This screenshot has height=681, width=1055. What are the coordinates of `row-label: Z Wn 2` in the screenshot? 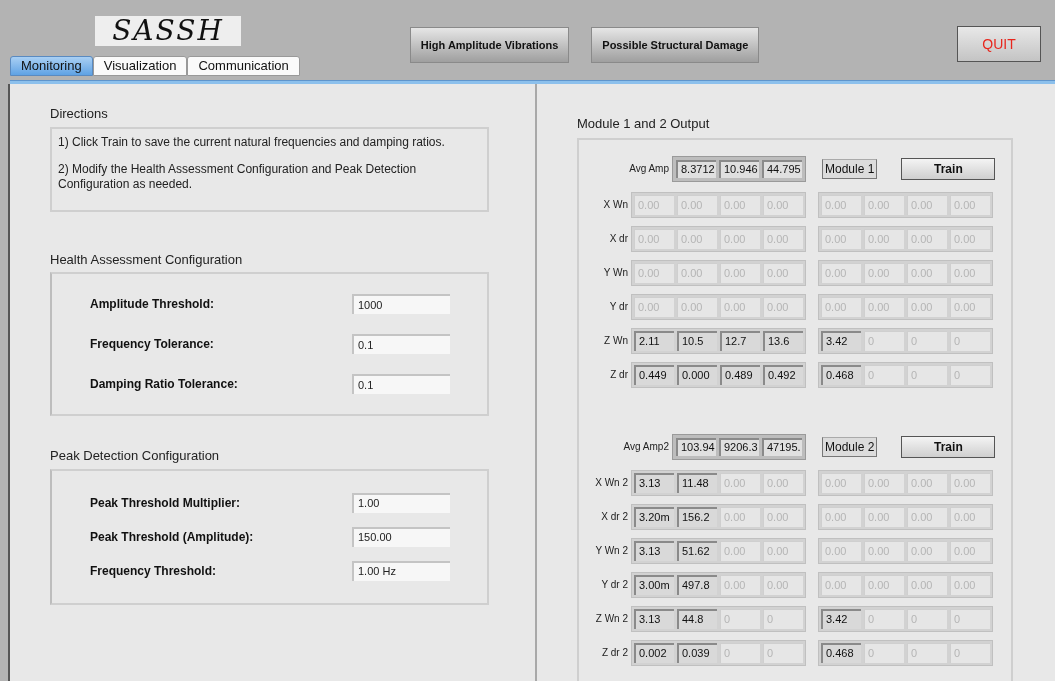 It's located at (611, 619).